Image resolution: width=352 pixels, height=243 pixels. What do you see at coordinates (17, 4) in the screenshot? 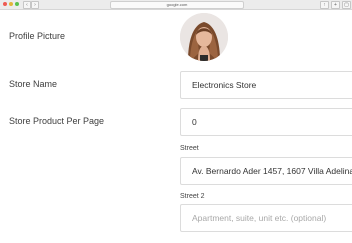
I see `maximize-window-button` at bounding box center [17, 4].